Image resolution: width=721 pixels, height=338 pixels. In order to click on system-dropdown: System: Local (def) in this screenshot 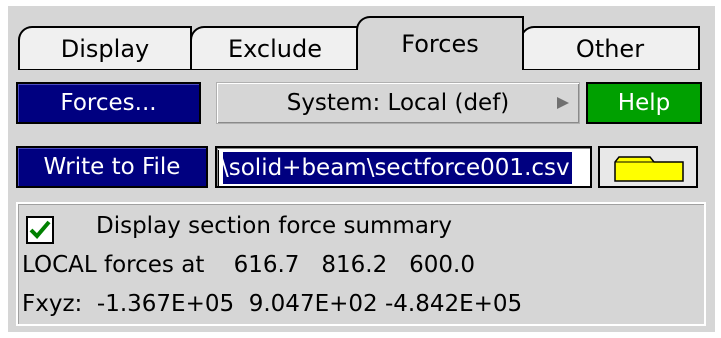, I will do `click(398, 103)`.